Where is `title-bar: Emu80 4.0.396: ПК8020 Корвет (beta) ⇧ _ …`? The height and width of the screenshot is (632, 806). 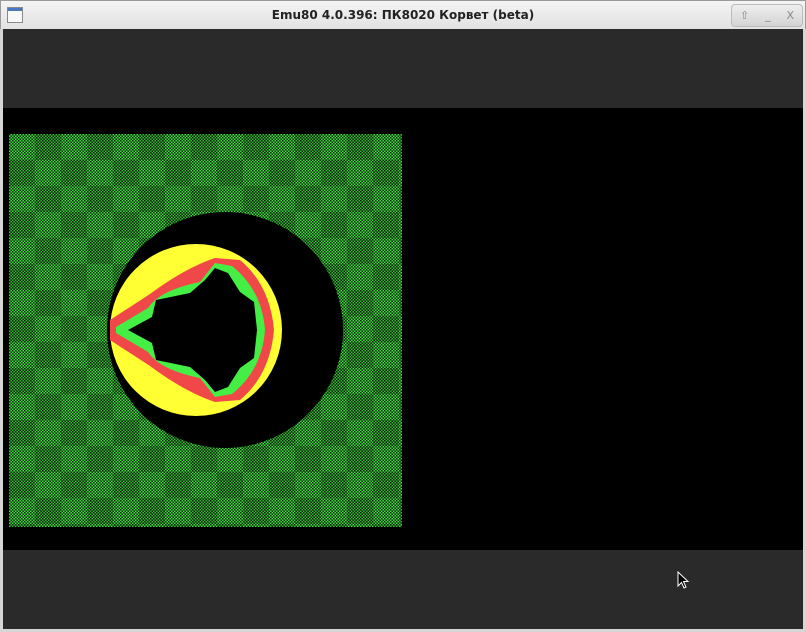
title-bar: Emu80 4.0.396: ПК8020 Корвет (beta) ⇧ _ … is located at coordinates (403, 14).